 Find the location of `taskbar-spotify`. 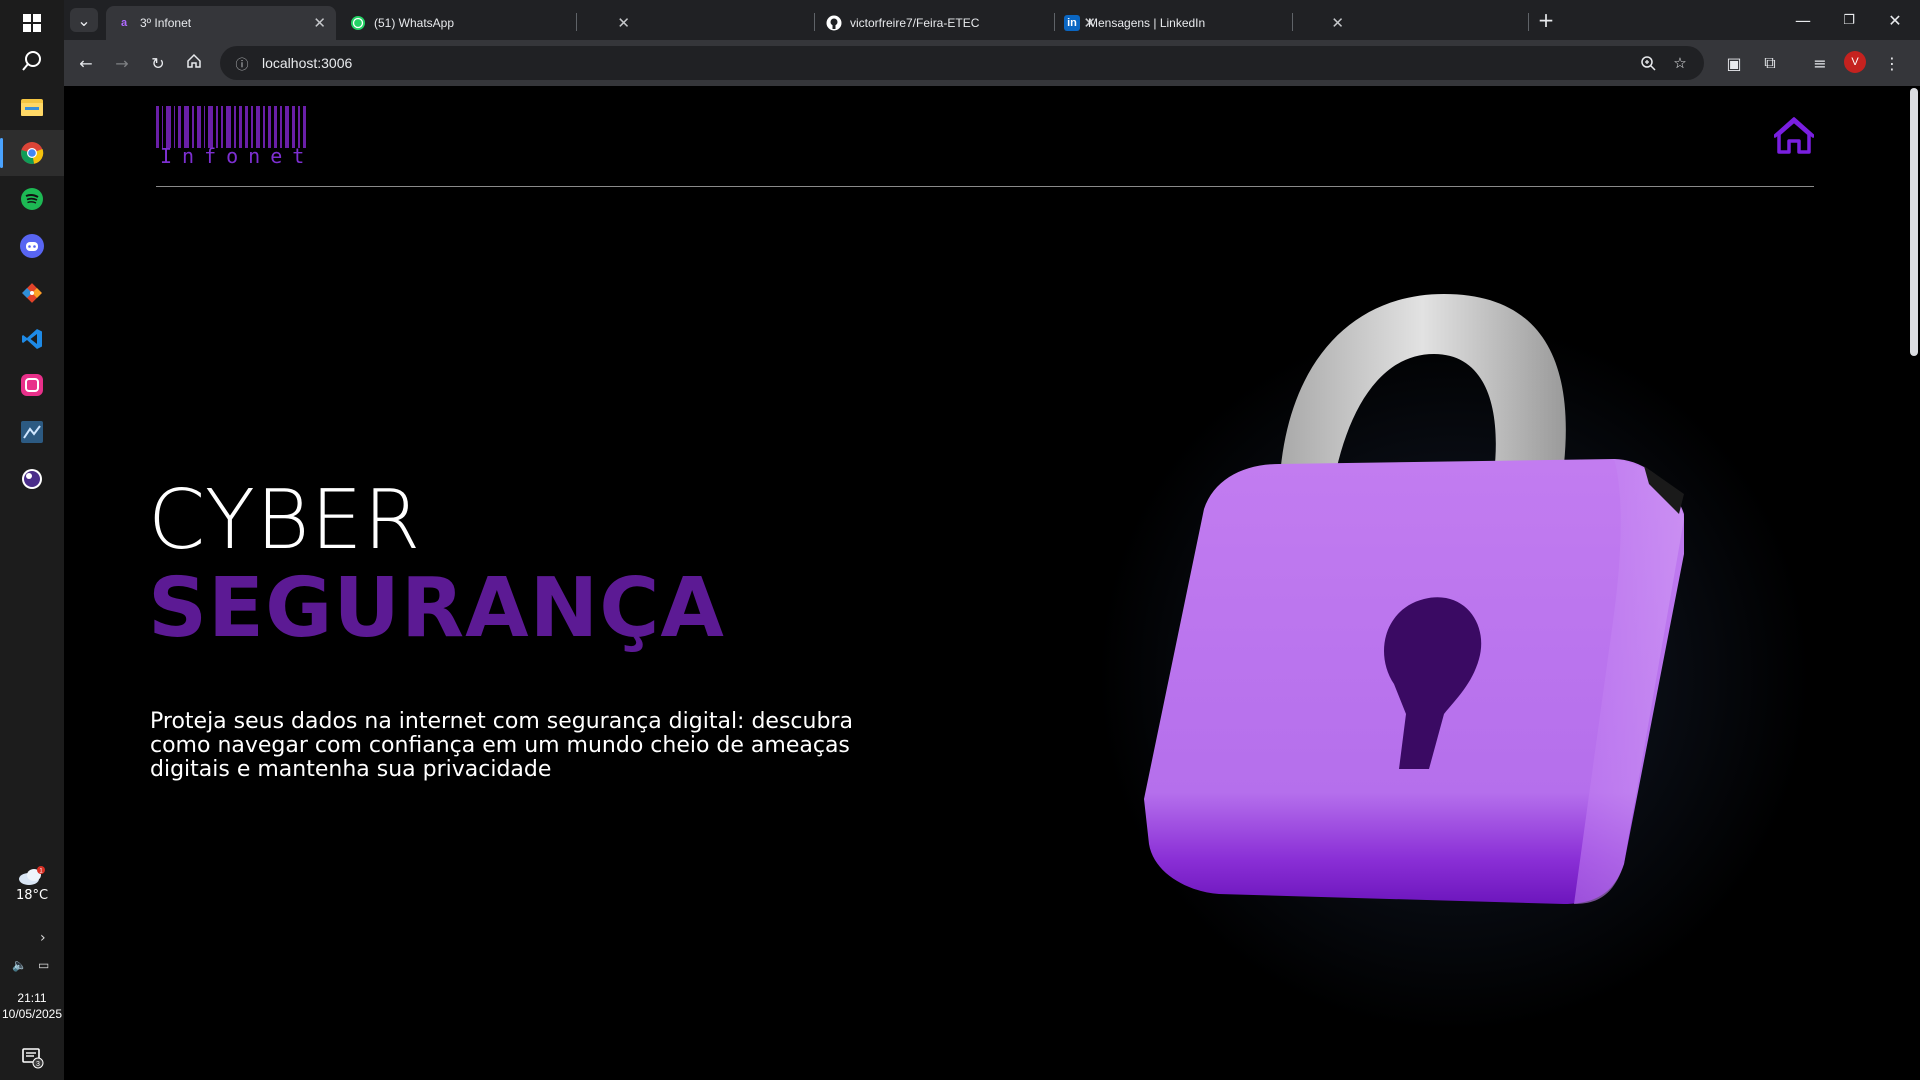

taskbar-spotify is located at coordinates (32, 199).